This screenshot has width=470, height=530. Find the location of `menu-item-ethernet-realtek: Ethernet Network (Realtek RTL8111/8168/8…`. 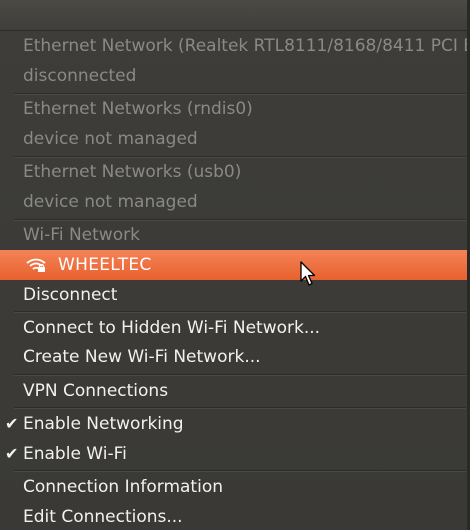

menu-item-ethernet-realtek: Ethernet Network (Realtek RTL8111/8168/8… is located at coordinates (235, 46).